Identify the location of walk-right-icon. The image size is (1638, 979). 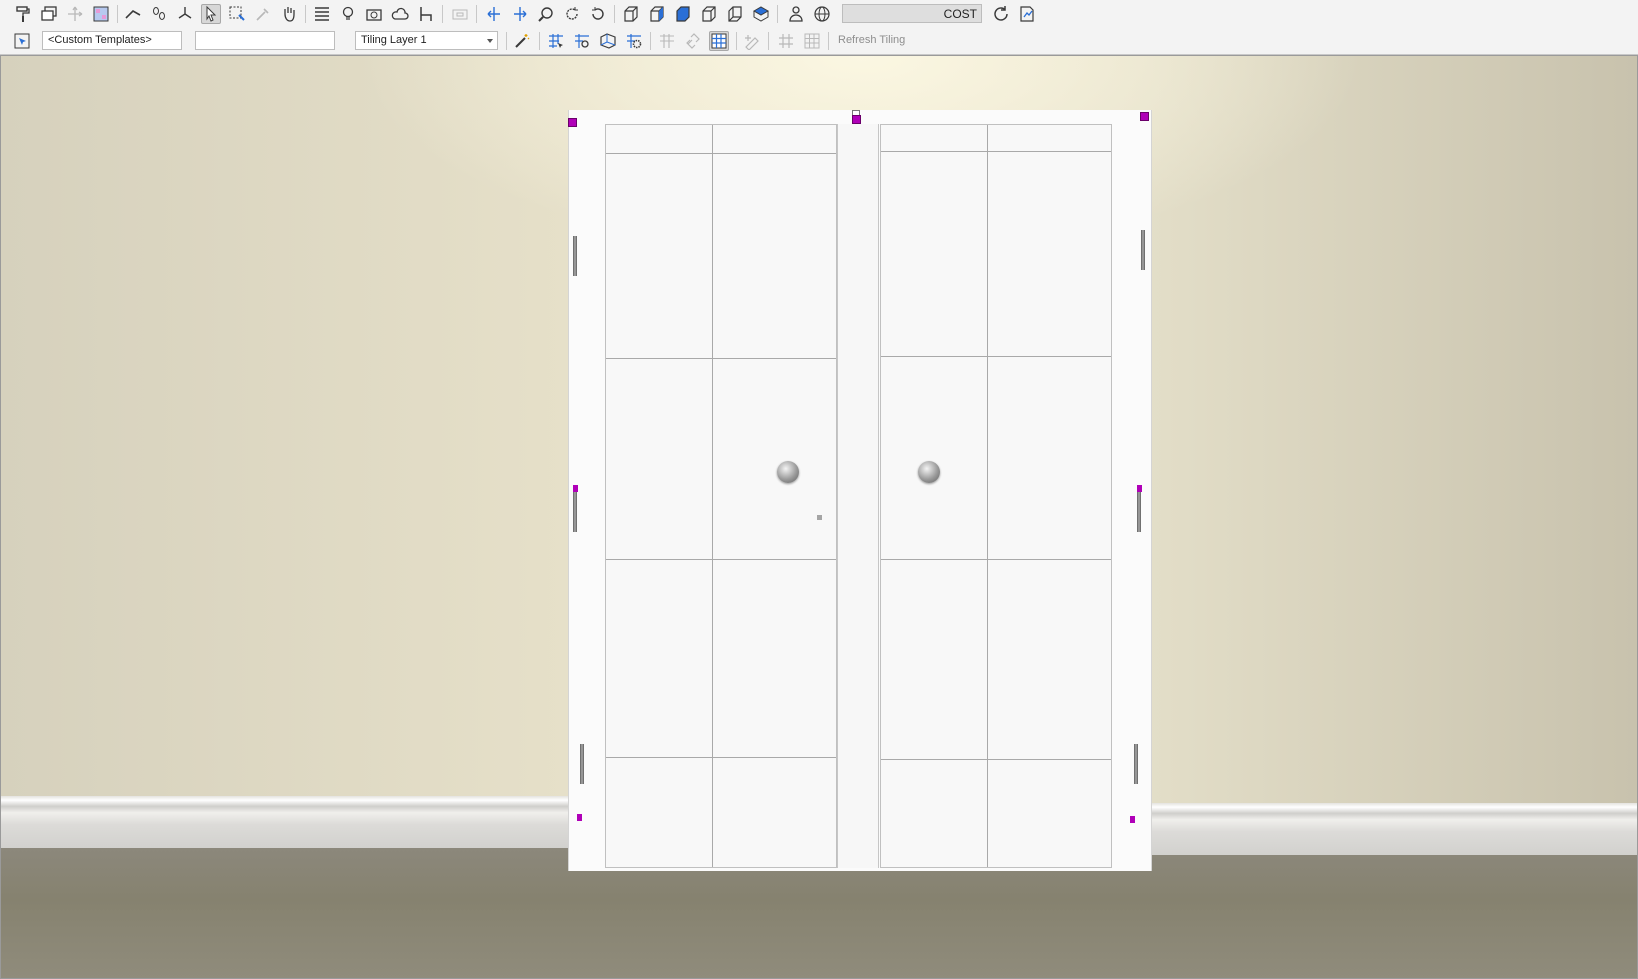
(520, 14).